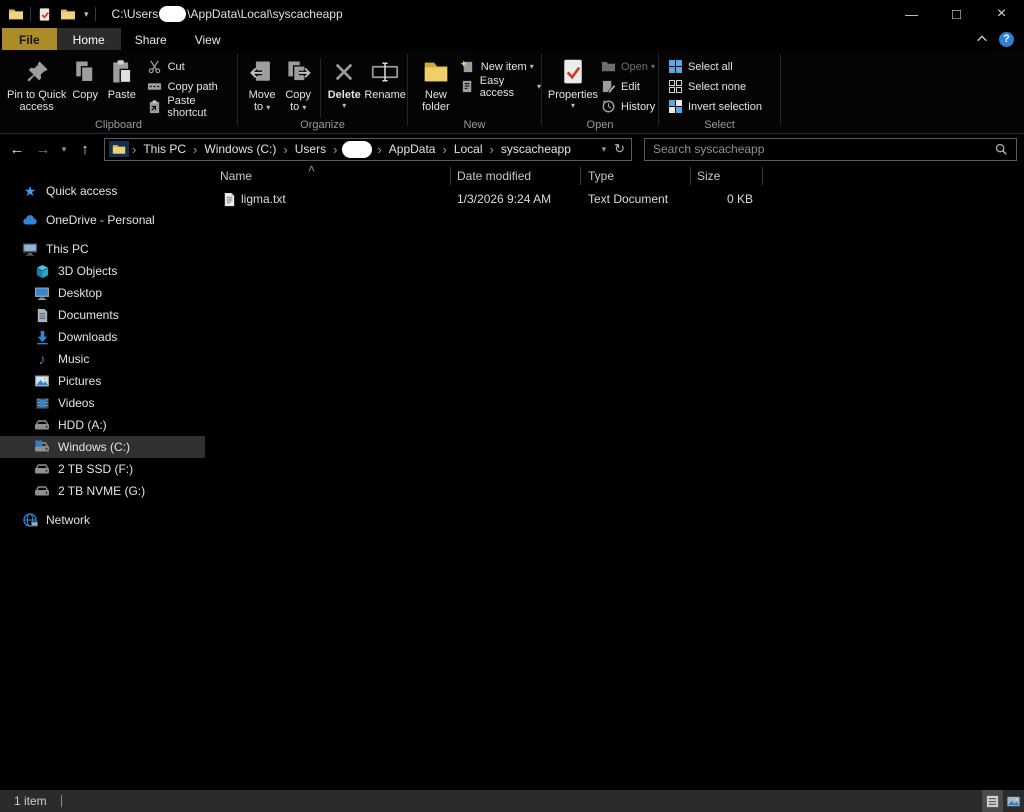  Describe the element at coordinates (29, 39) in the screenshot. I see `tab-file: File` at that location.